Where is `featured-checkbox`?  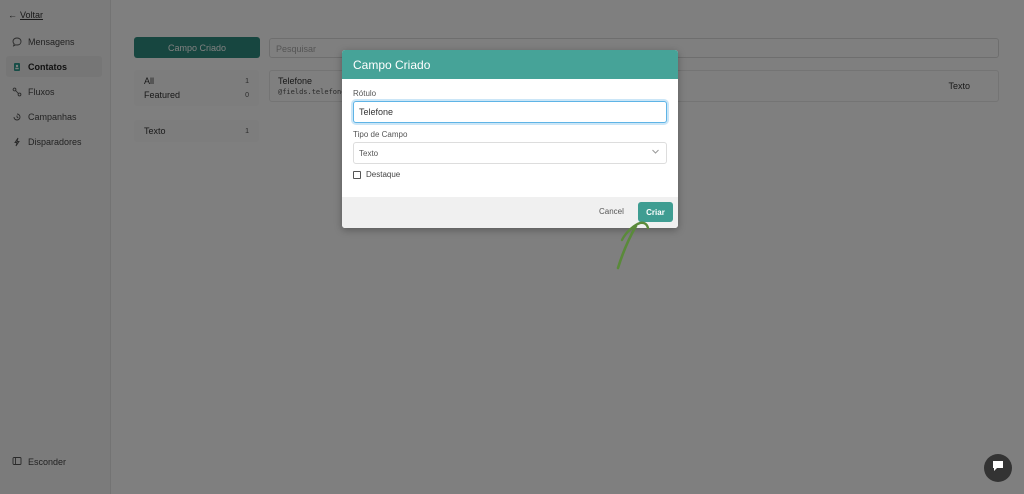
featured-checkbox is located at coordinates (357, 174).